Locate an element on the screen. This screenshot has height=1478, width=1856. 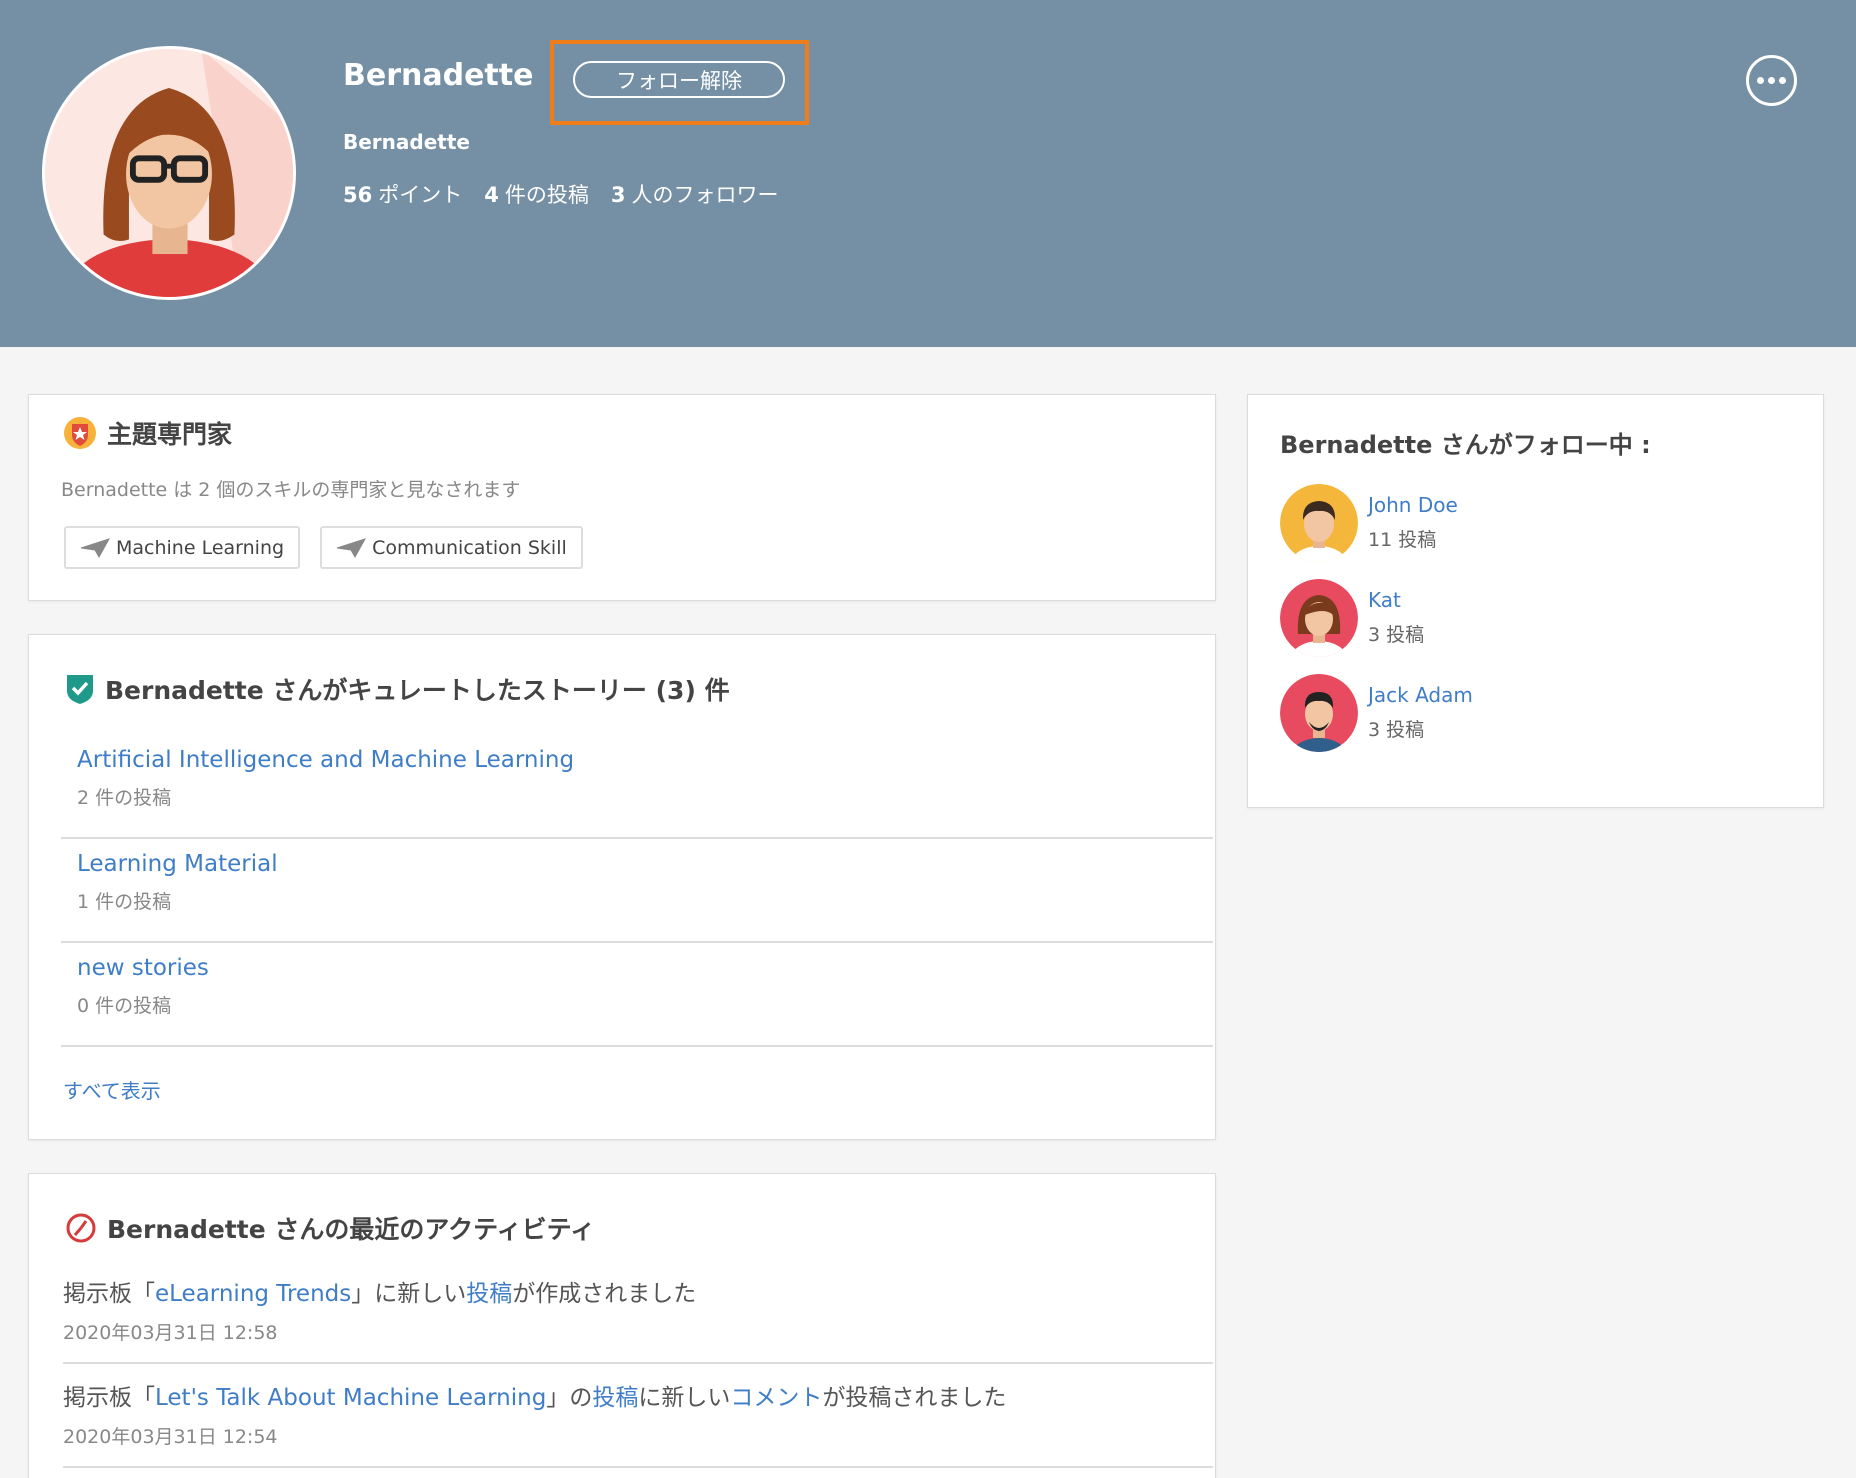
skill-chip-communication-skill: Communication Skill is located at coordinates (451, 547).